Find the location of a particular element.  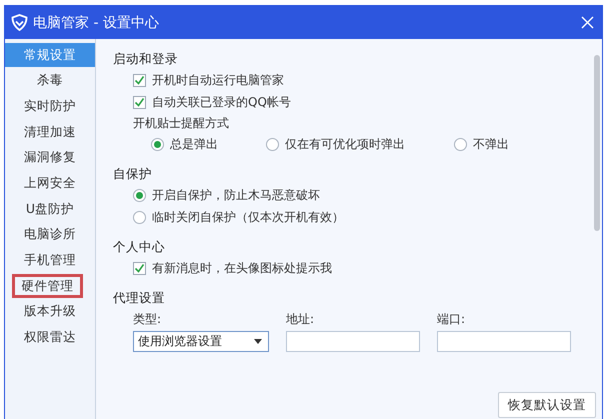

scrollbar is located at coordinates (597, 143).